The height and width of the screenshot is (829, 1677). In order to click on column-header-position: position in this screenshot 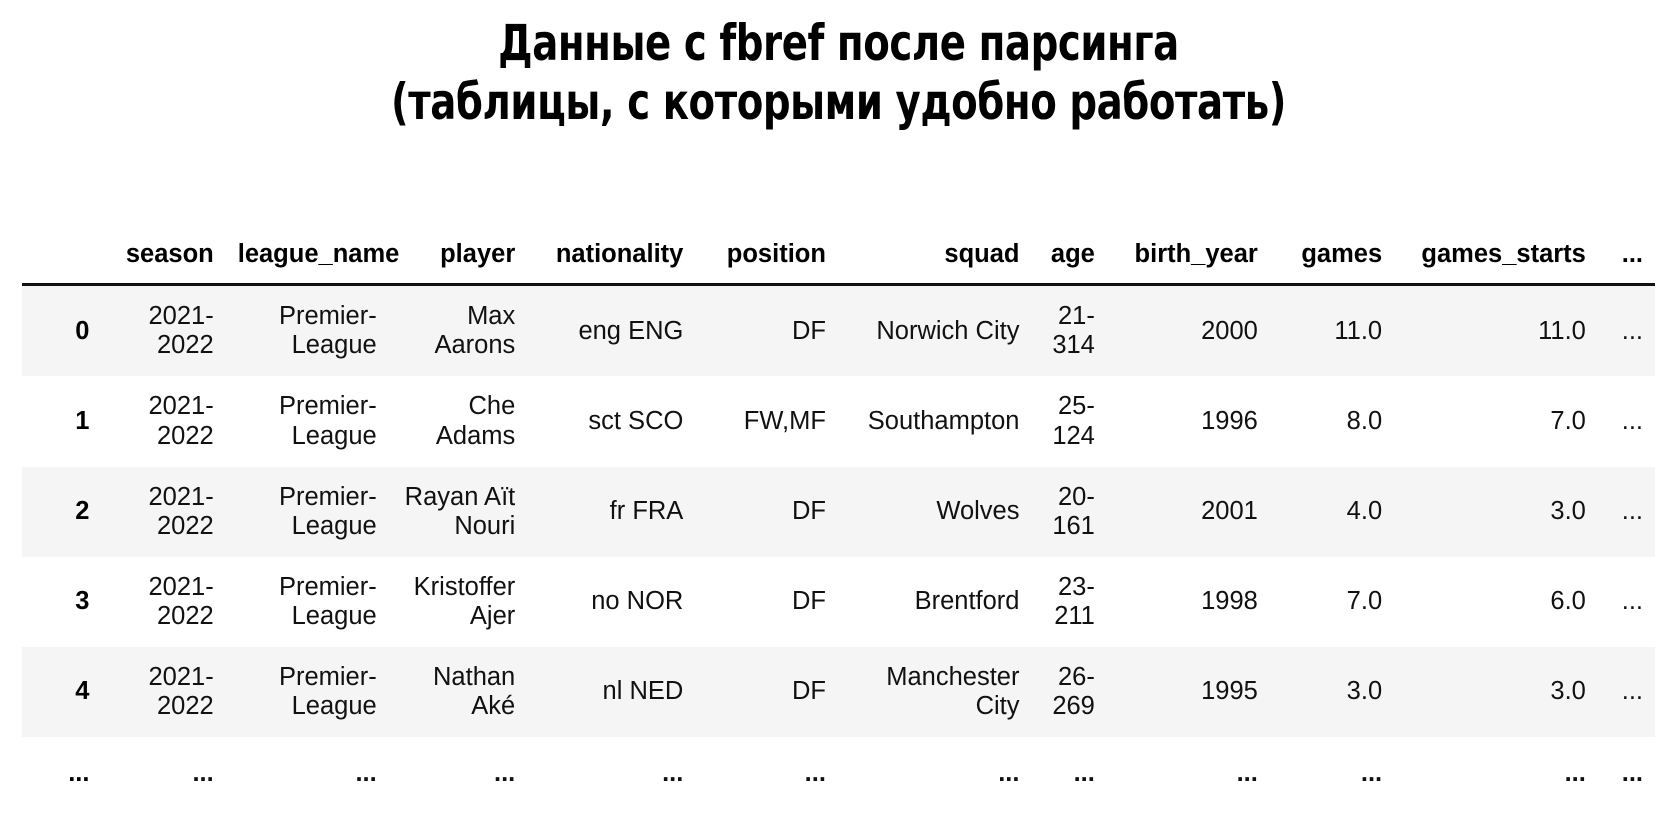, I will do `click(766, 258)`.